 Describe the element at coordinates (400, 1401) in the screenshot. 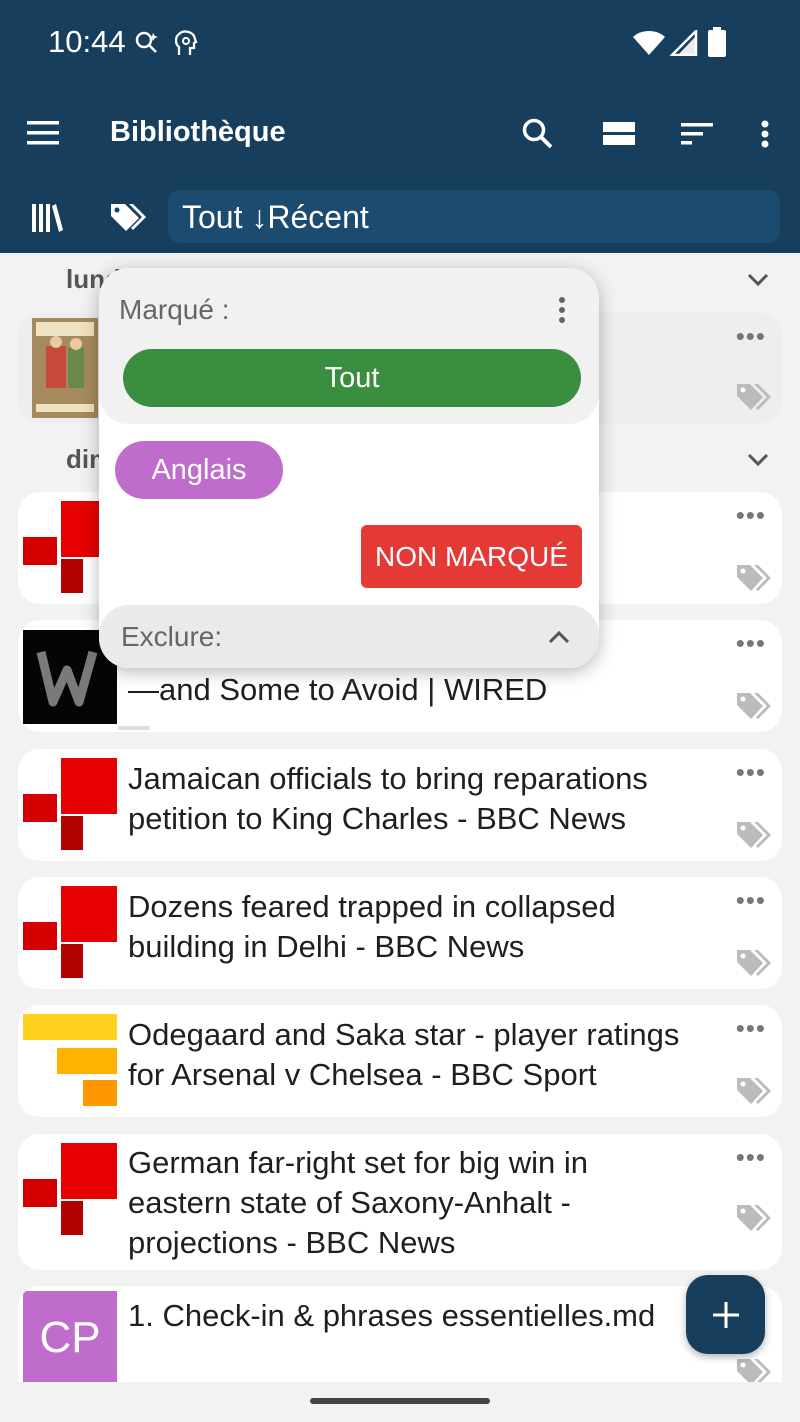

I see `home-gesture-handle` at that location.